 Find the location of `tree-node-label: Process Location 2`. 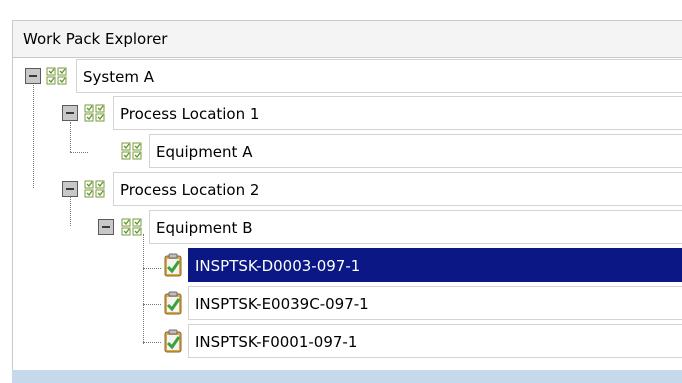

tree-node-label: Process Location 2 is located at coordinates (190, 190).